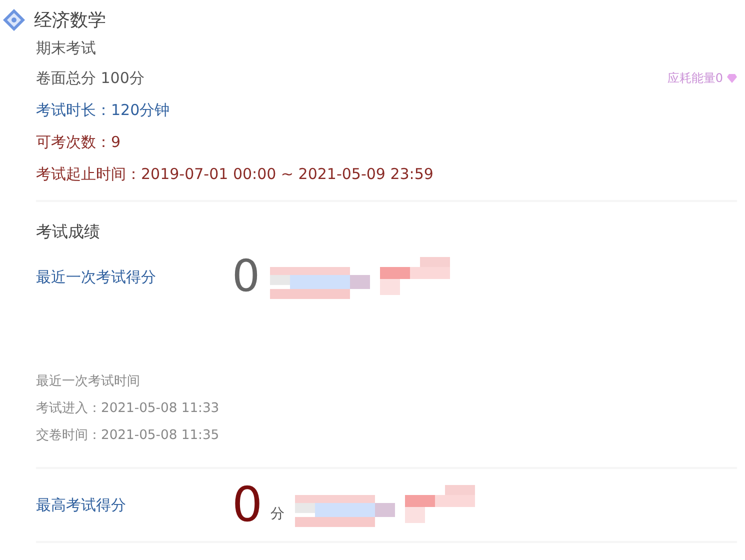  I want to click on course-title: 经济数学, so click(70, 20).